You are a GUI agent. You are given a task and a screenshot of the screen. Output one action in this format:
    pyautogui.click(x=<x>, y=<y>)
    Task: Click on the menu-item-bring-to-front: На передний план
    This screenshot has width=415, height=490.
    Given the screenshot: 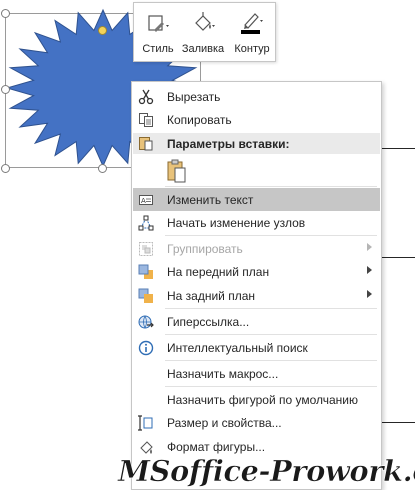 What is the action you would take?
    pyautogui.click(x=256, y=271)
    